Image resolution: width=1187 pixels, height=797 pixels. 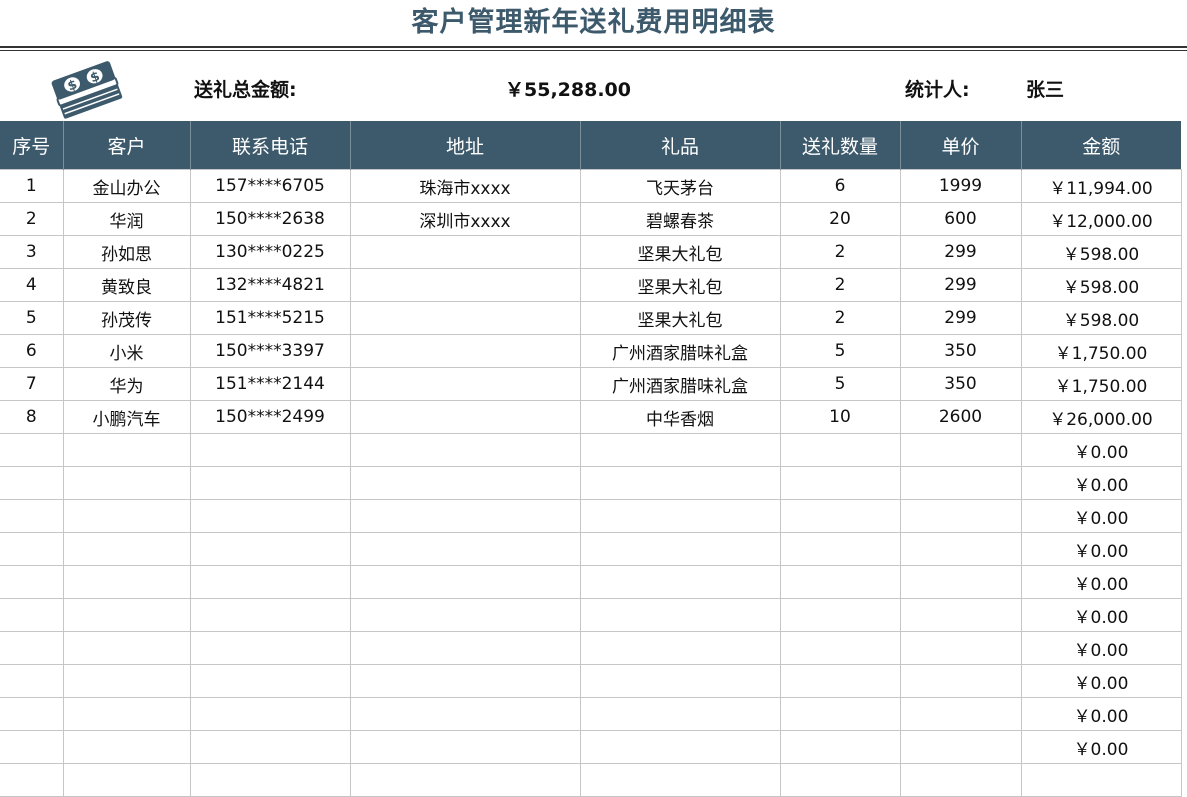 I want to click on cell-index: 7, so click(x=32, y=384).